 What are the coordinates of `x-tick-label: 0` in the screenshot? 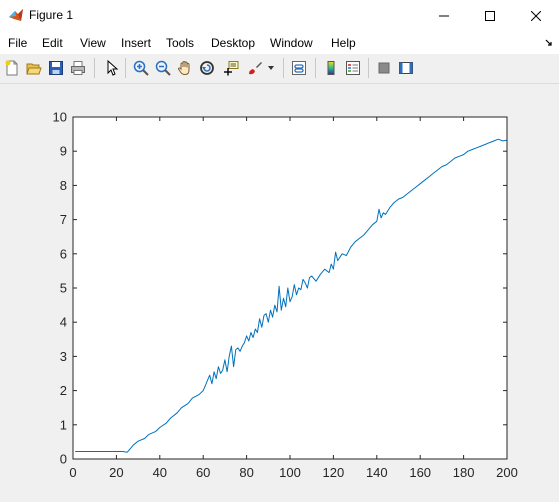 It's located at (72, 472).